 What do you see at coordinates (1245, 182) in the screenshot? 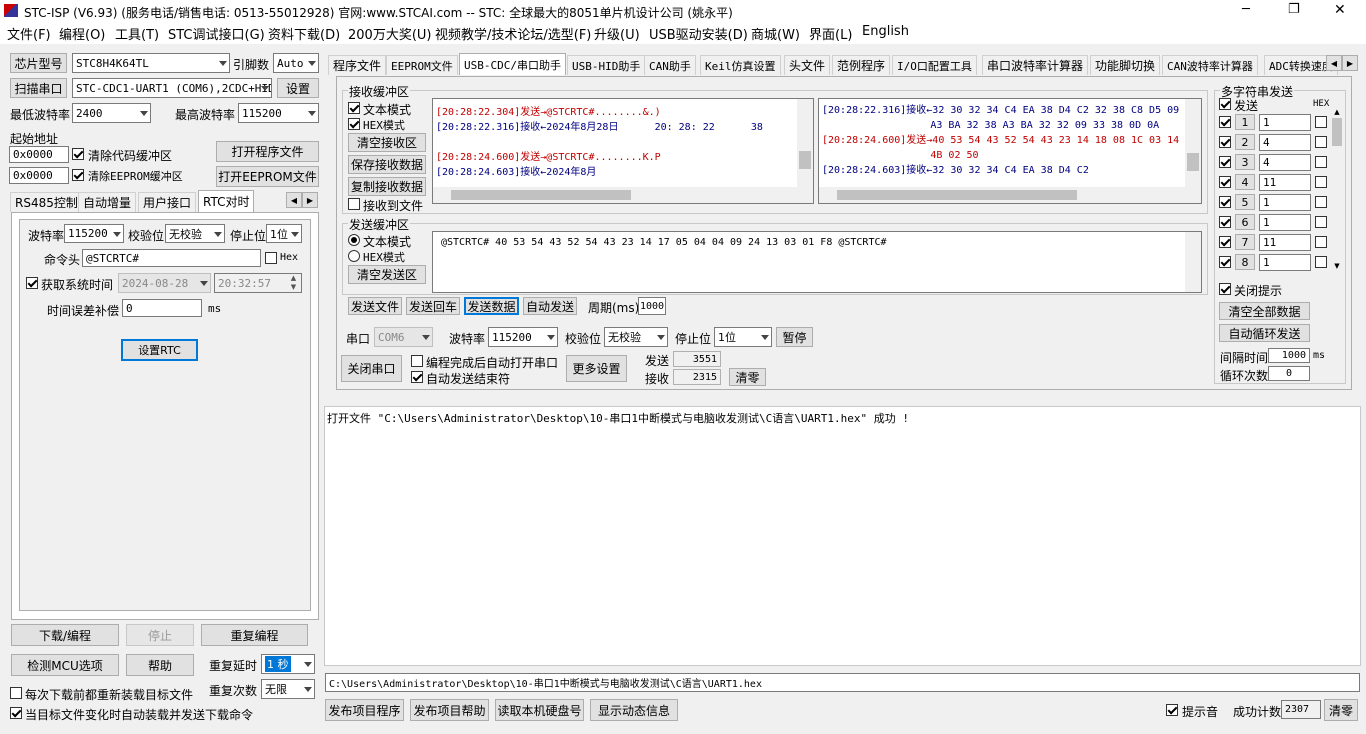
I see `multi-row-send-button: 4` at bounding box center [1245, 182].